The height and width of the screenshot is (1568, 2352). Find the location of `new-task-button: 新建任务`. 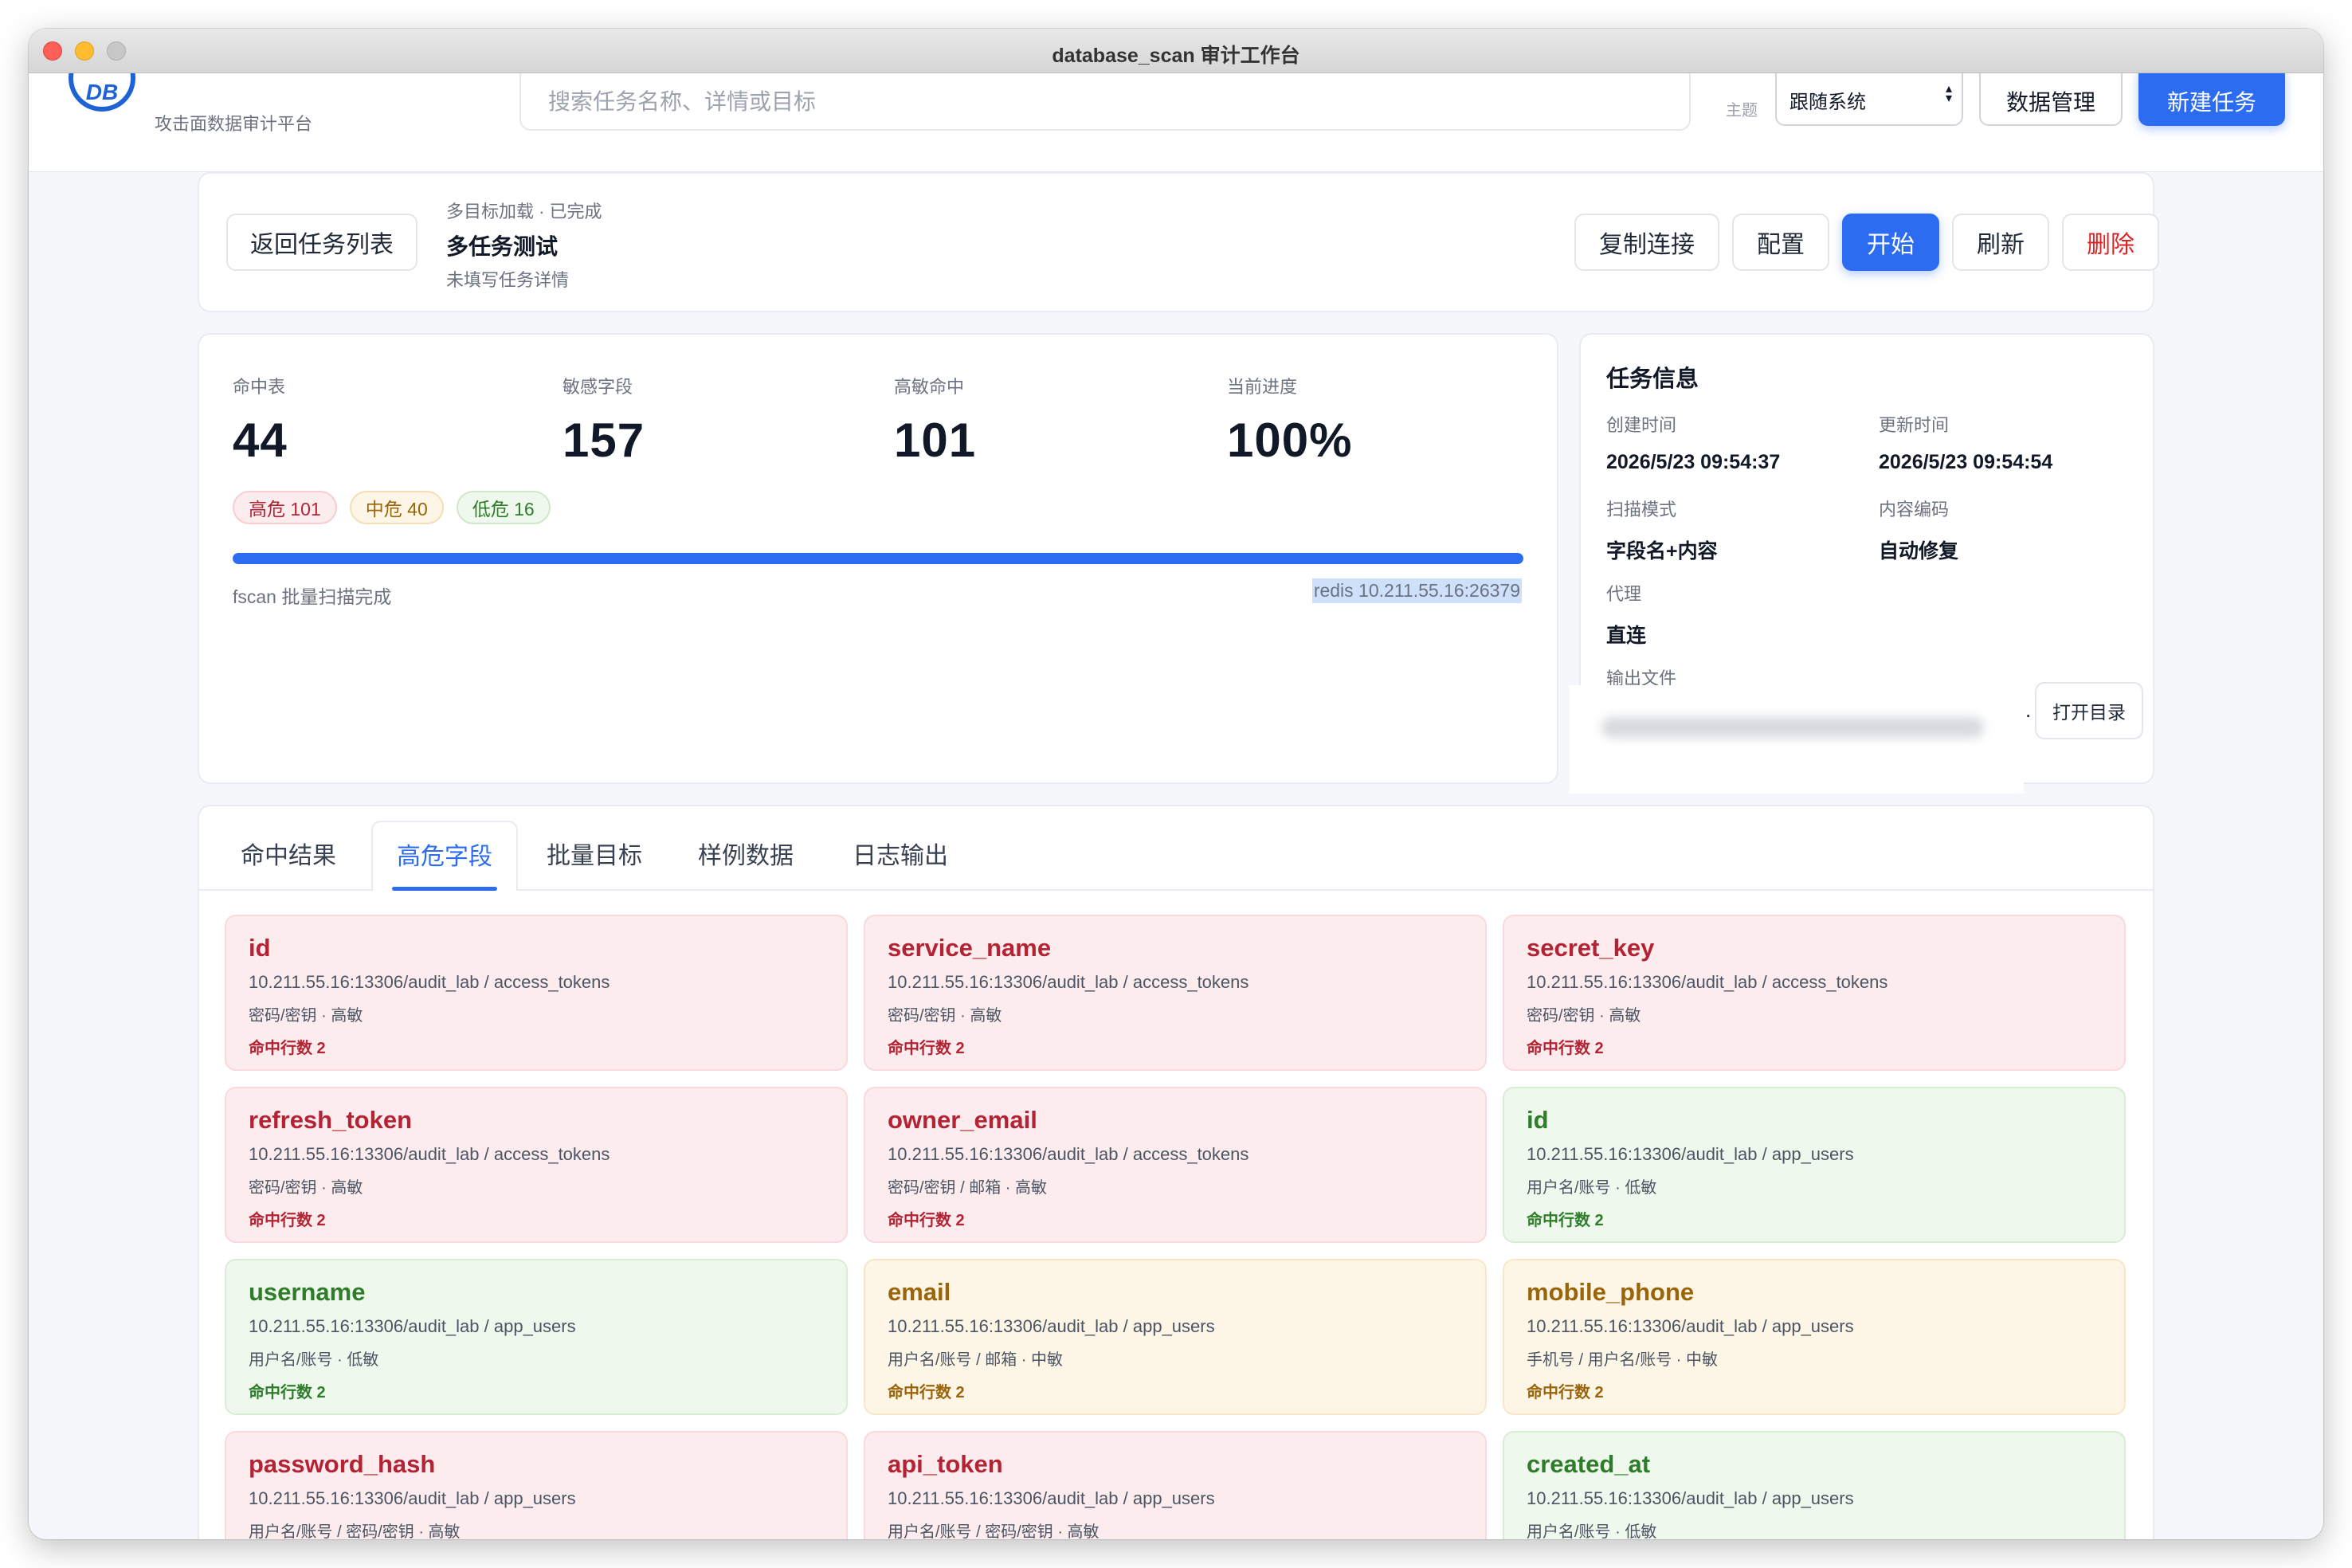

new-task-button: 新建任务 is located at coordinates (2211, 99).